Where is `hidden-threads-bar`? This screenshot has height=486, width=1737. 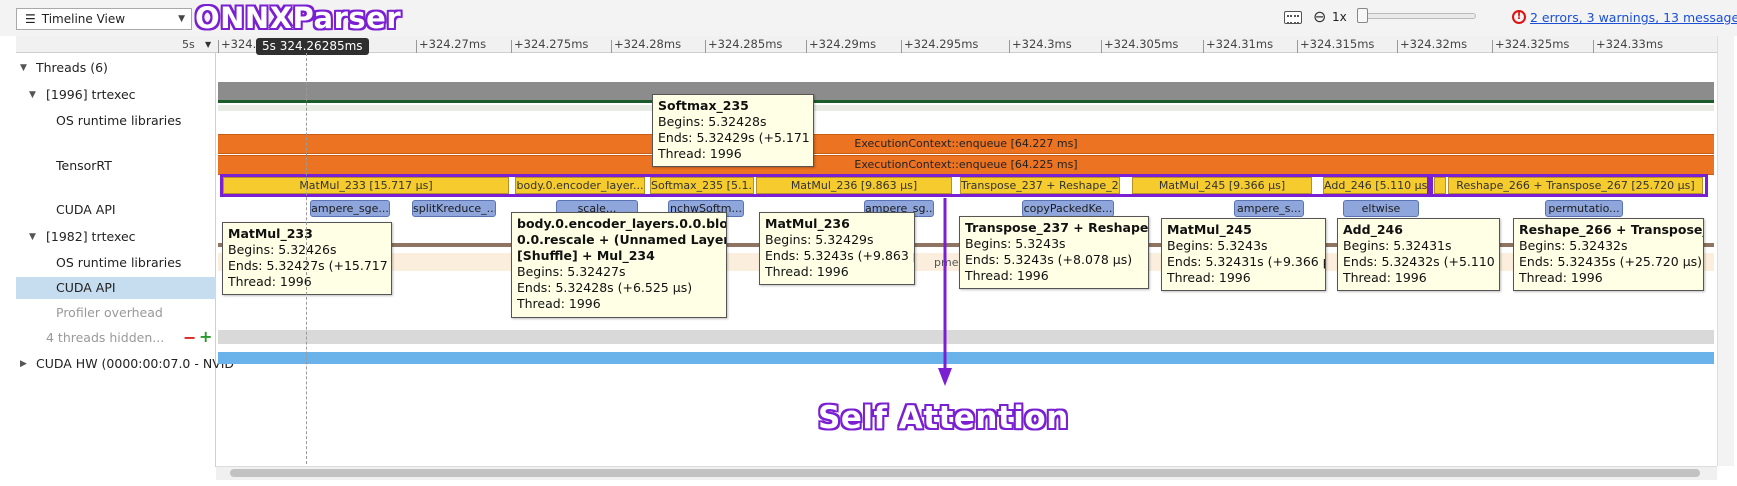 hidden-threads-bar is located at coordinates (966, 337).